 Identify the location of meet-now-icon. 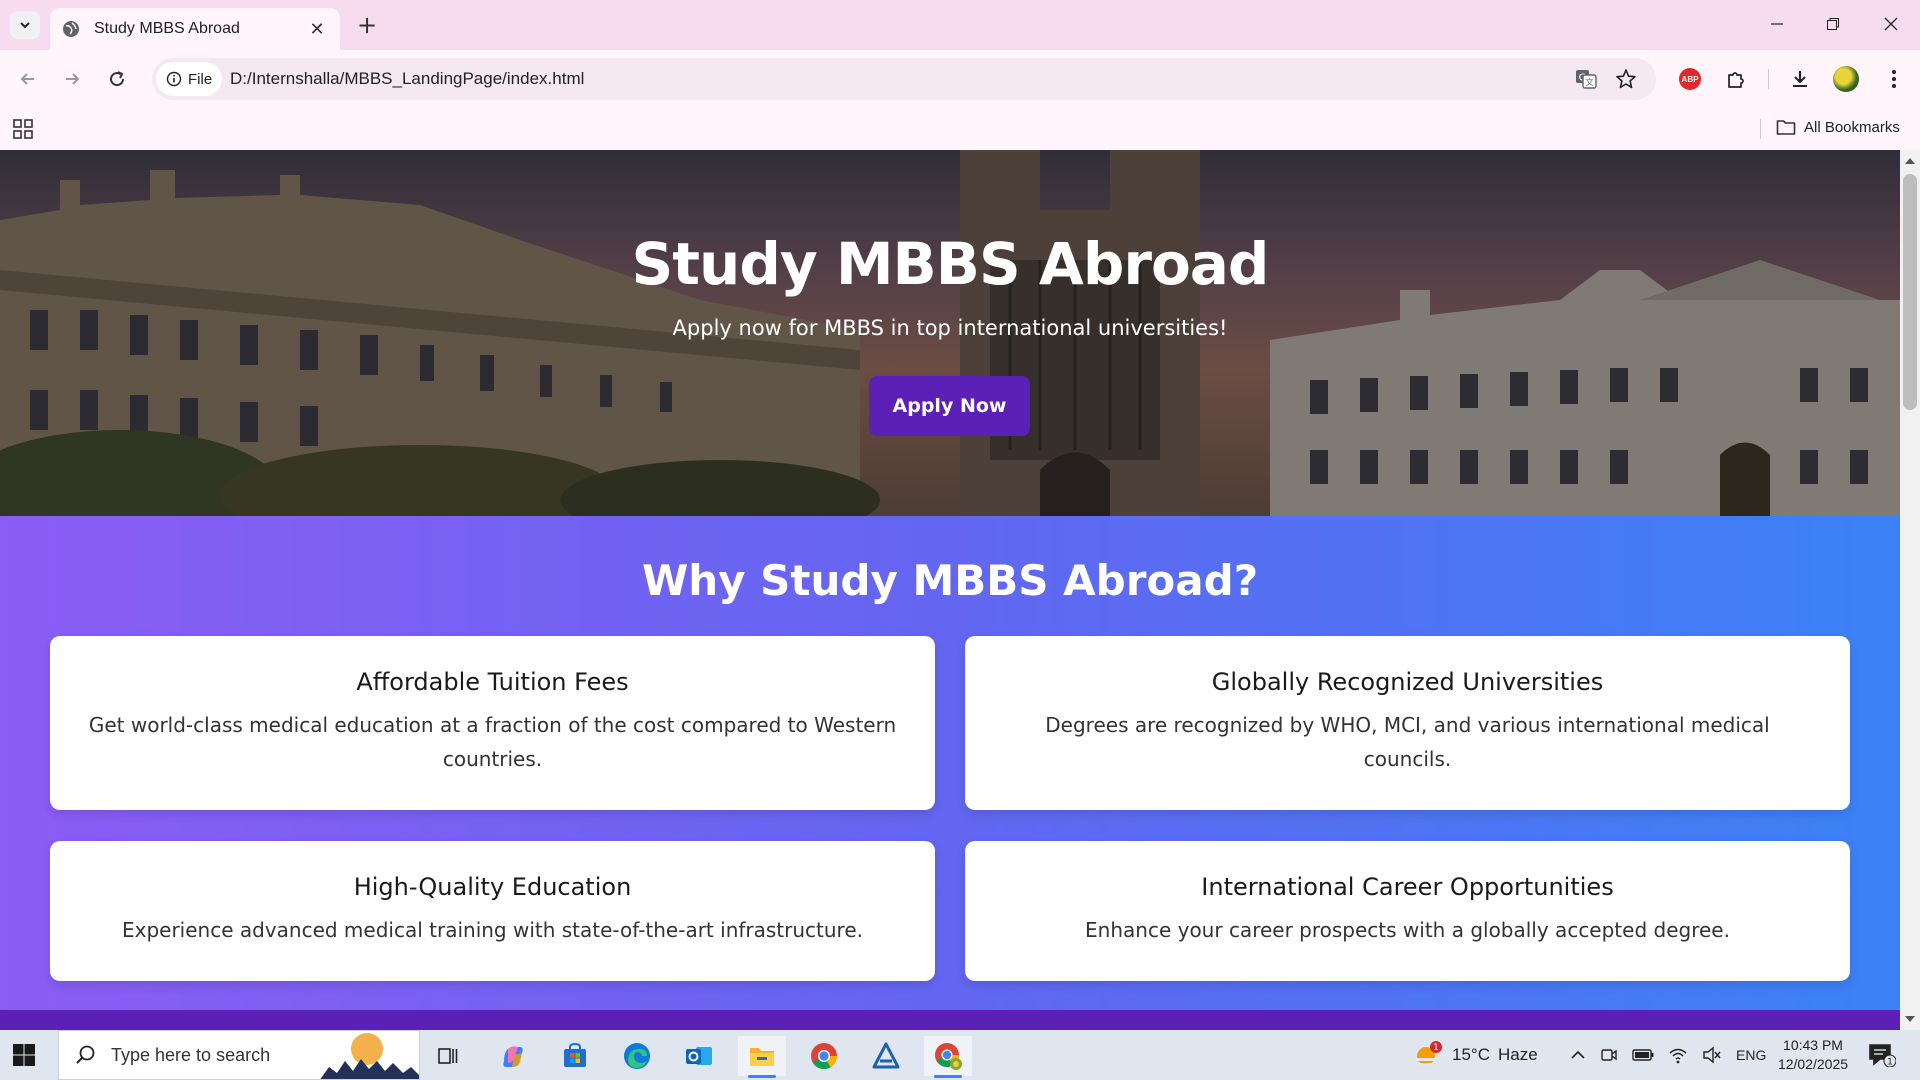
(1609, 1055).